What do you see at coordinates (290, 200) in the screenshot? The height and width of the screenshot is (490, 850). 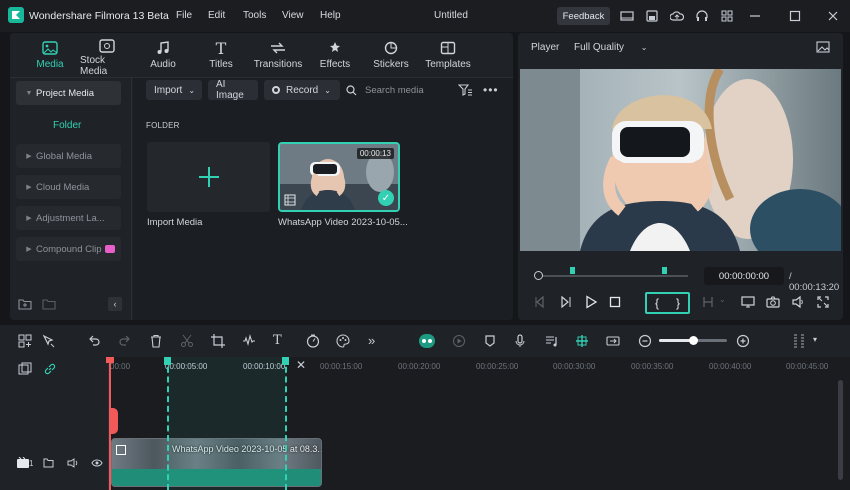 I see `film-strip-icon` at bounding box center [290, 200].